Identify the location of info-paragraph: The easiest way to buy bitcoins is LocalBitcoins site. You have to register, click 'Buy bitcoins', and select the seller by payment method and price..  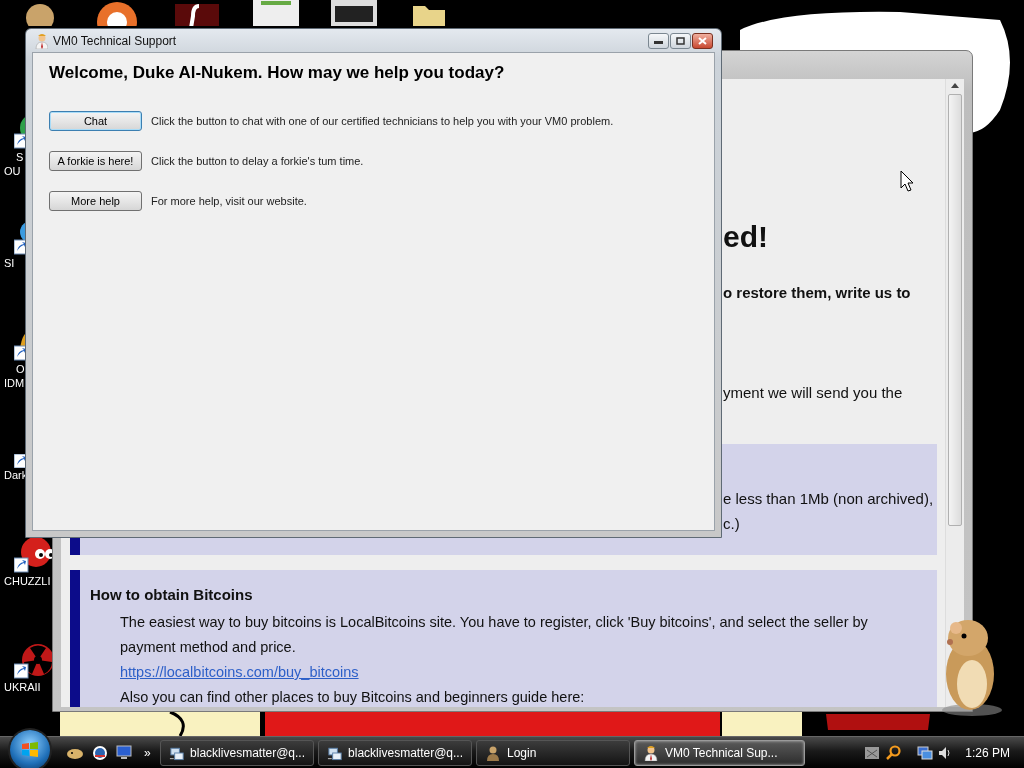
(494, 635).